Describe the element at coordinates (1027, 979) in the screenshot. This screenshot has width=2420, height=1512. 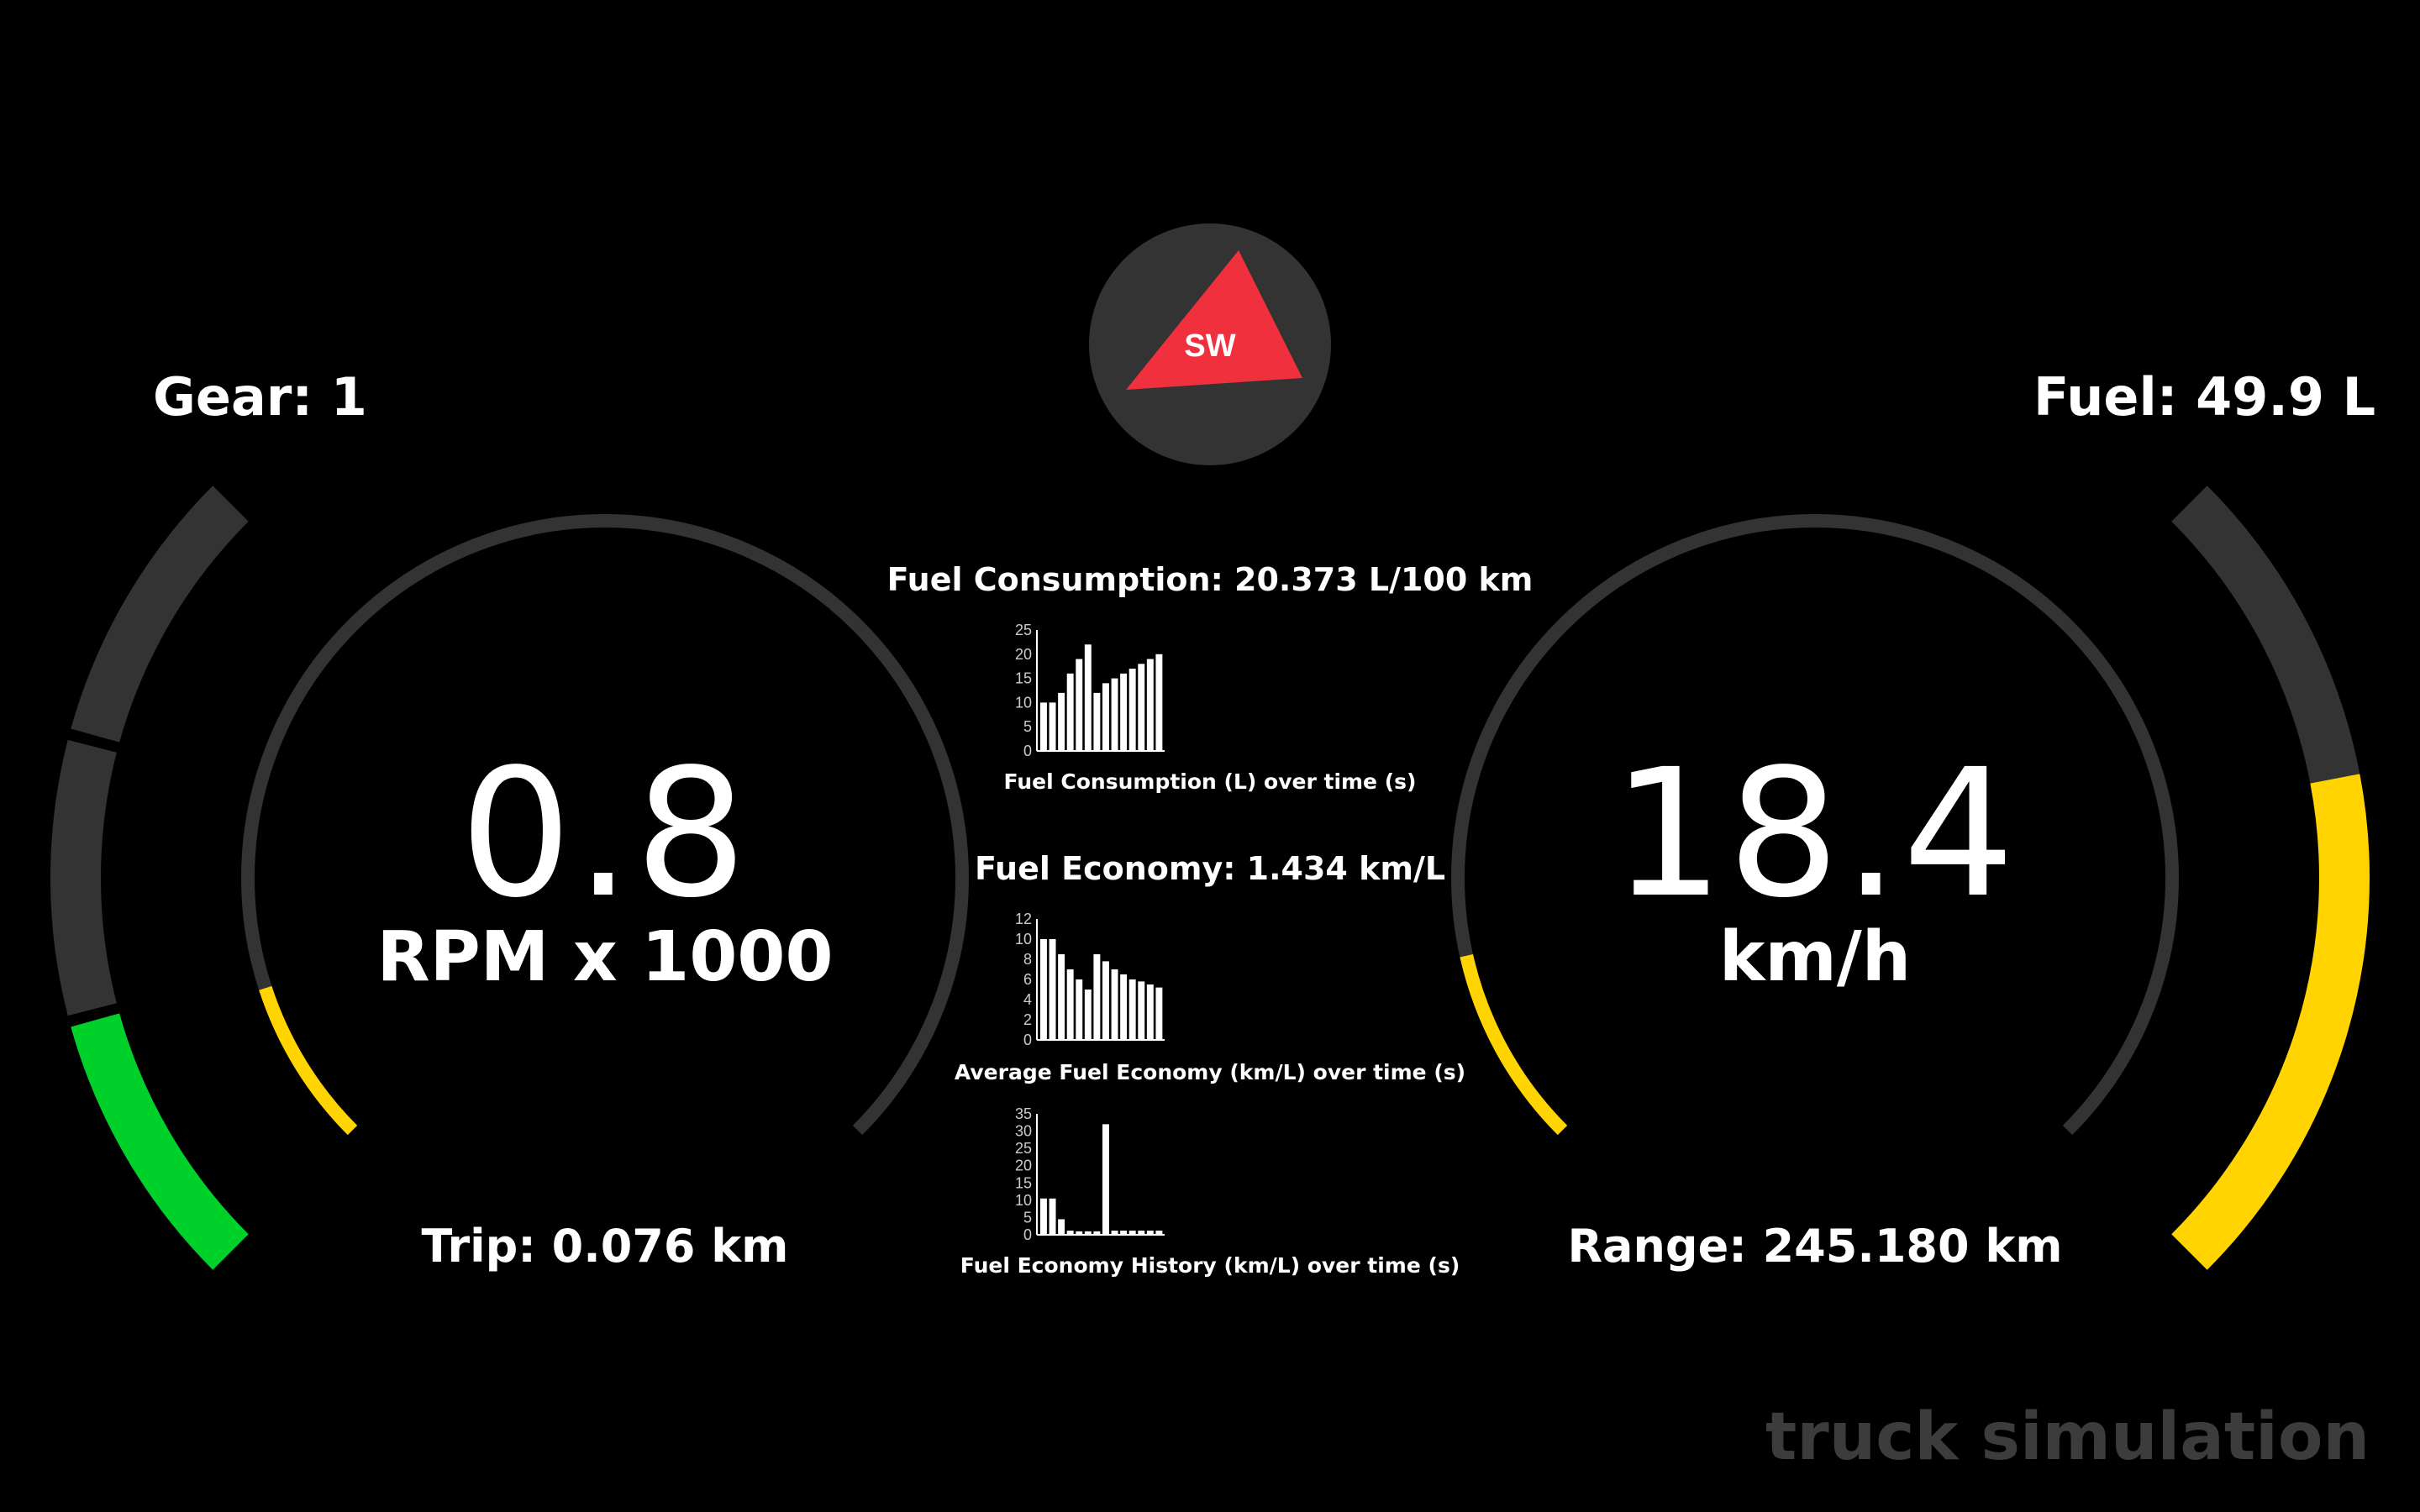
I see `y-tick-label: 6` at that location.